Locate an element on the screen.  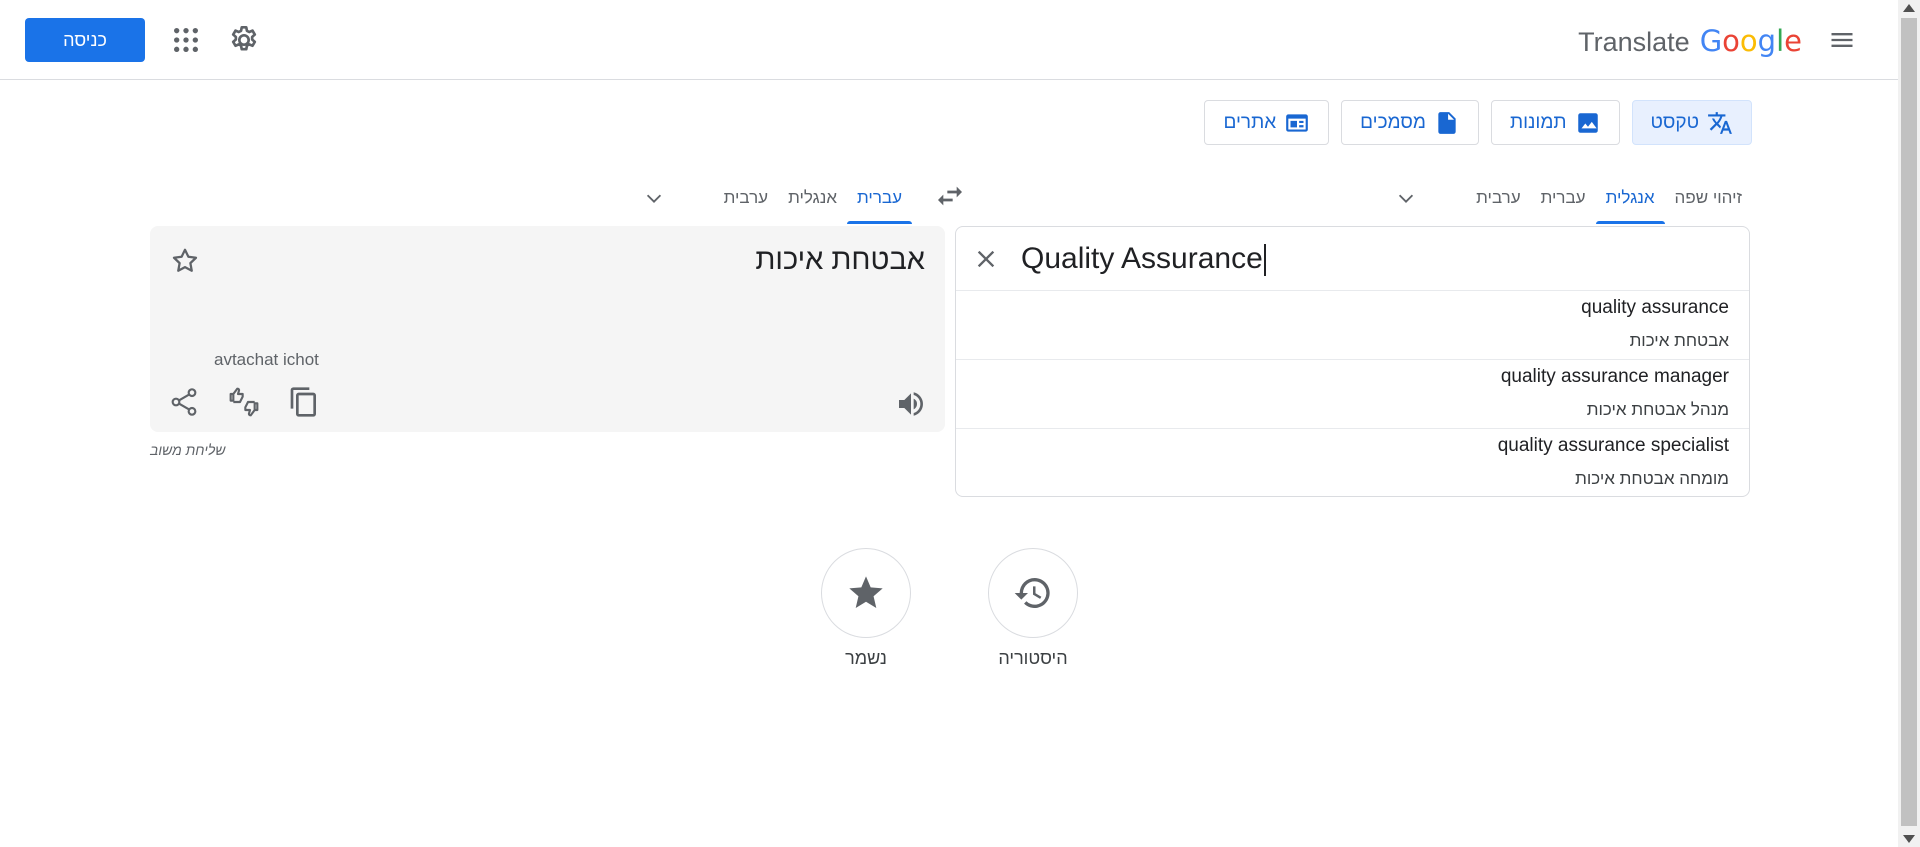
tab-websites: אתרים is located at coordinates (1267, 122).